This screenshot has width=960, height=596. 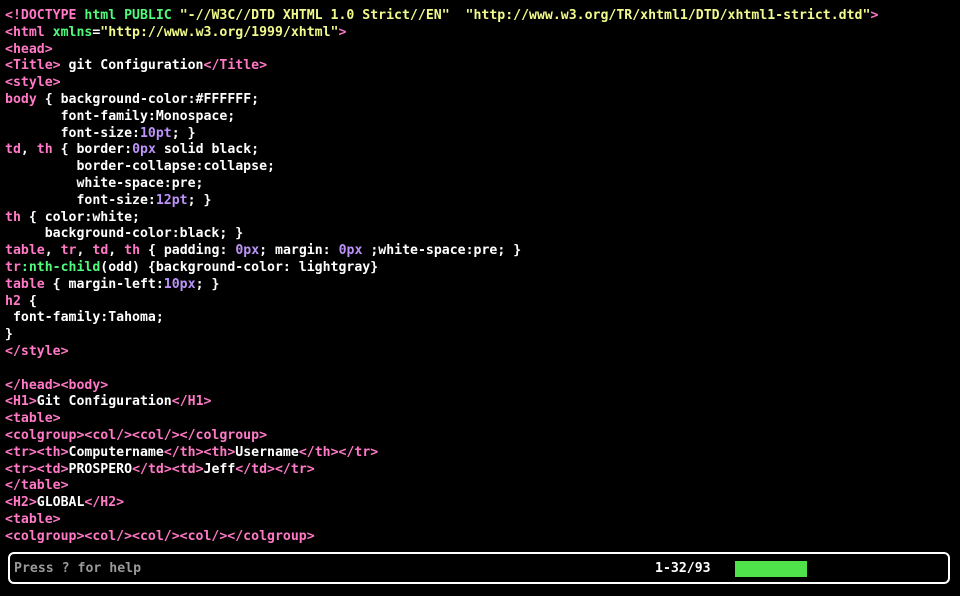 I want to click on code-token: </td></tr>, so click(x=275, y=469).